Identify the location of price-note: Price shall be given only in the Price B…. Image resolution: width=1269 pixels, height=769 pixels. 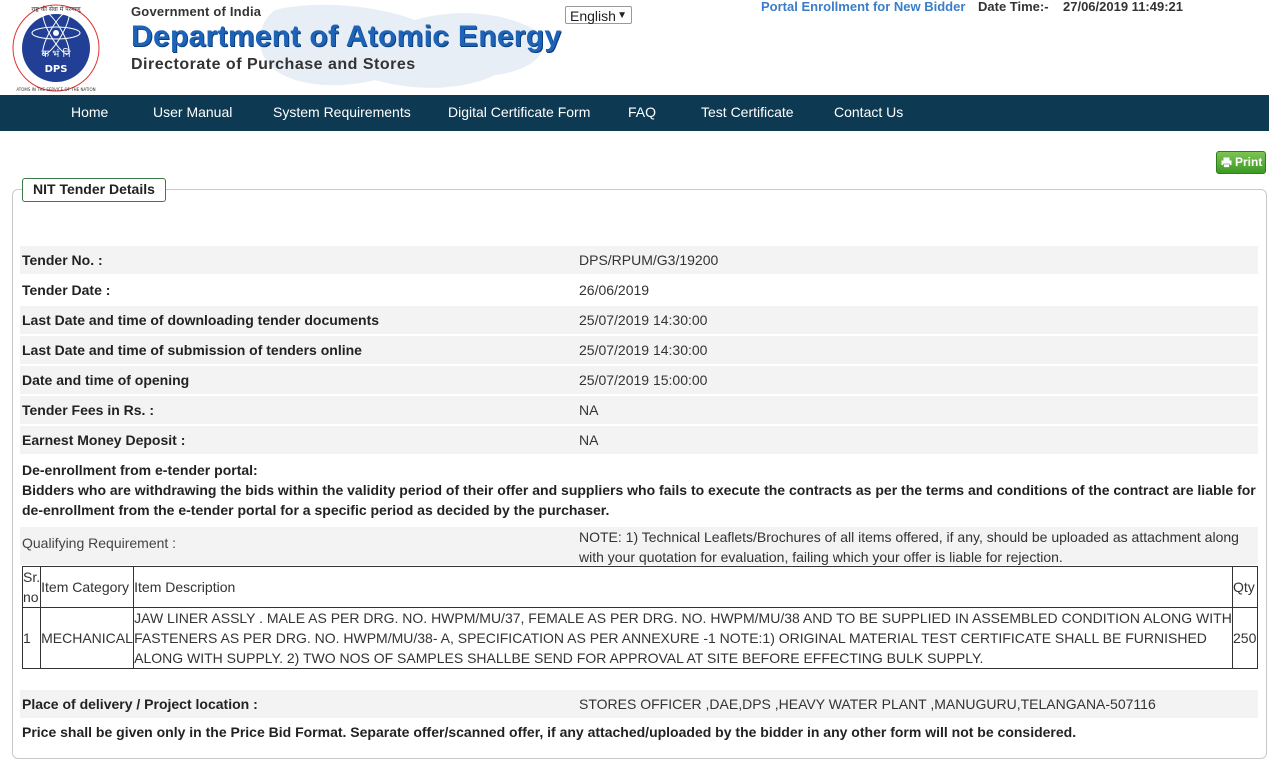
(549, 732).